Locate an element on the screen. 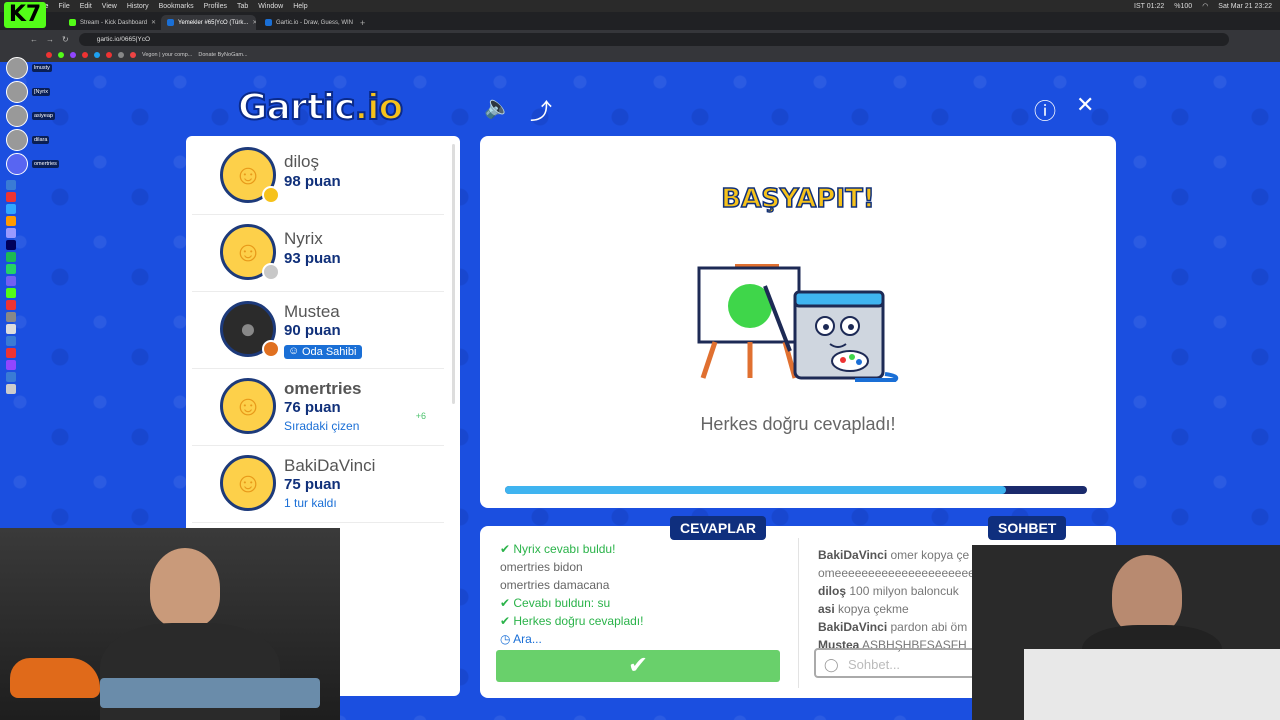  back-icon: ← is located at coordinates (34, 39).